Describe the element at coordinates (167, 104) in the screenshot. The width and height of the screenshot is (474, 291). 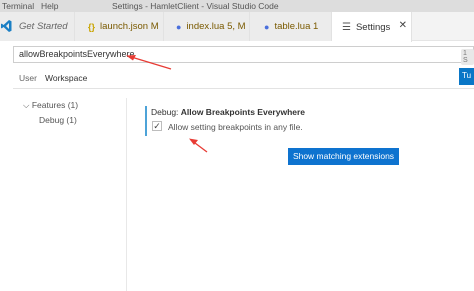
I see `annotation-arrows` at that location.